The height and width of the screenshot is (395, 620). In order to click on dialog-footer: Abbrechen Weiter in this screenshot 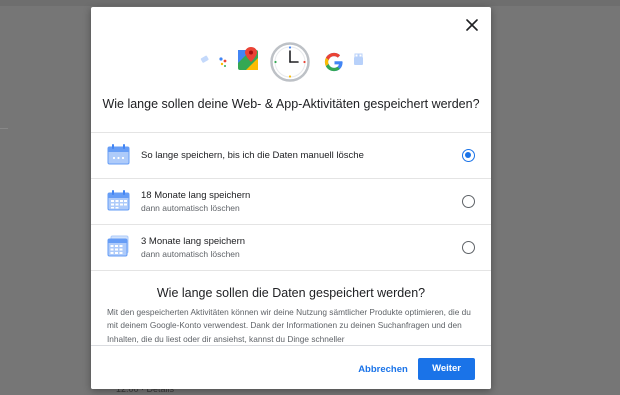, I will do `click(291, 367)`.